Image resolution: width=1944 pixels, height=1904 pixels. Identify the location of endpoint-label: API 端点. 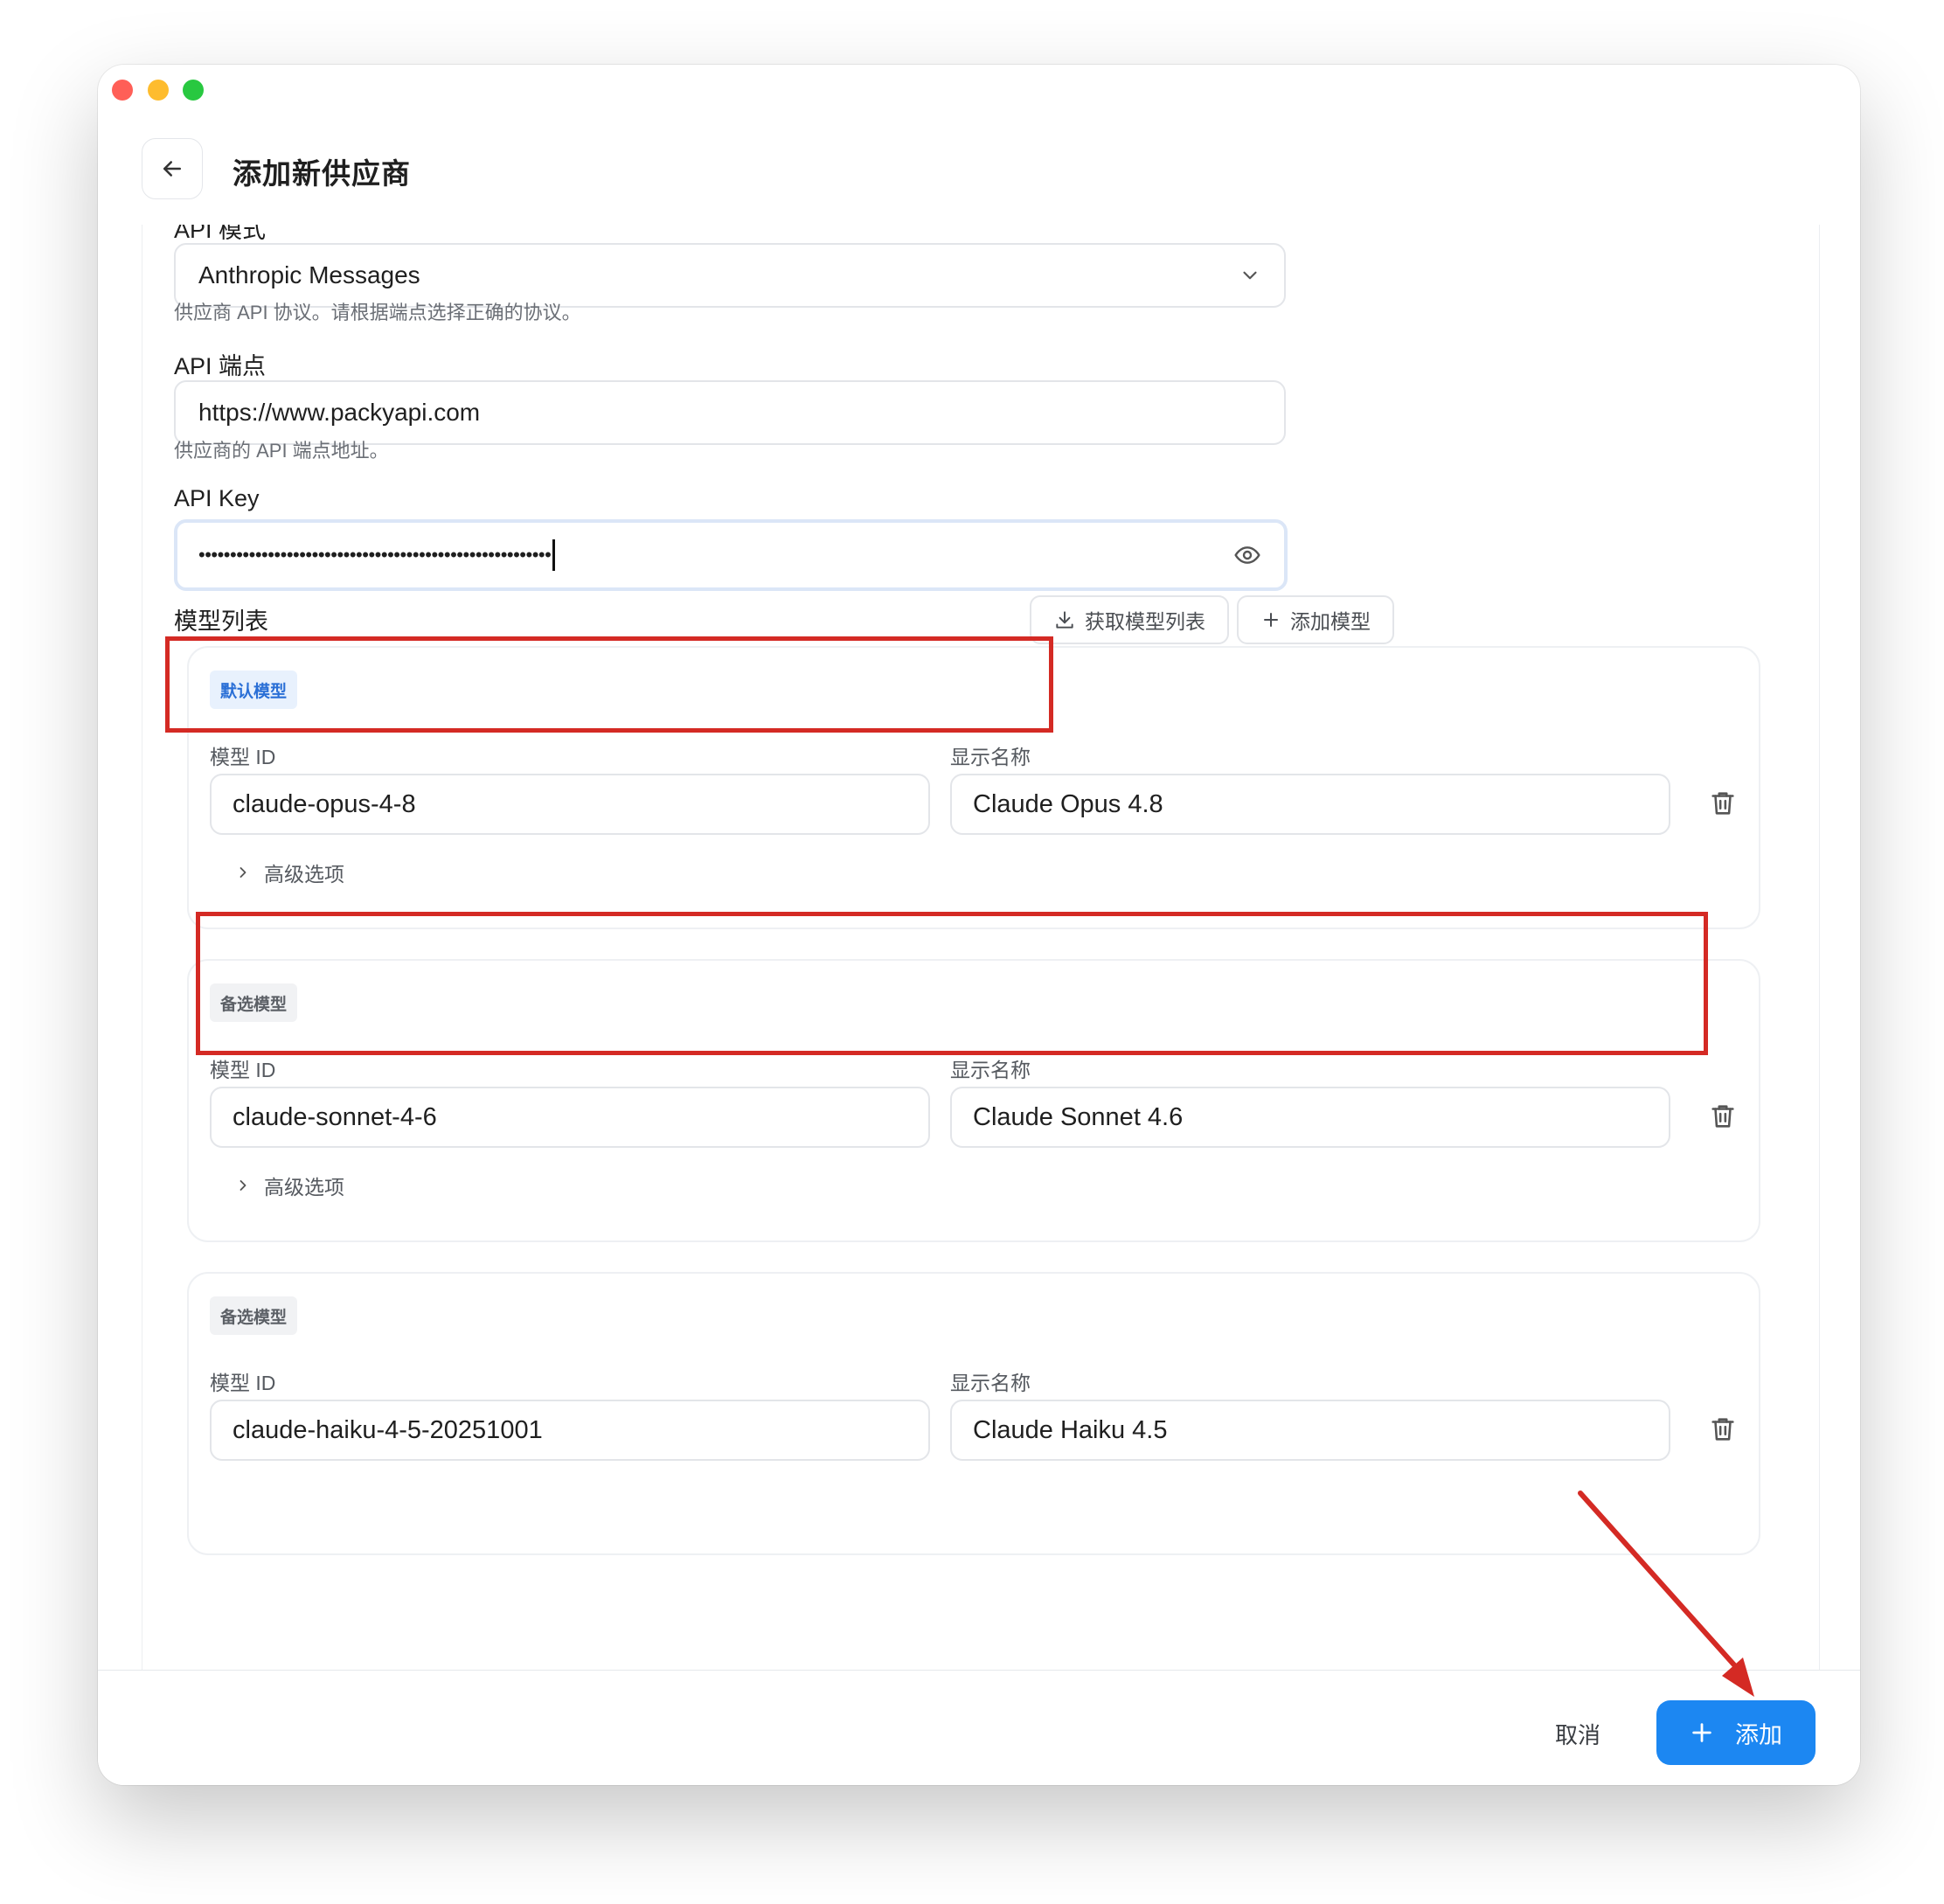
(220, 366).